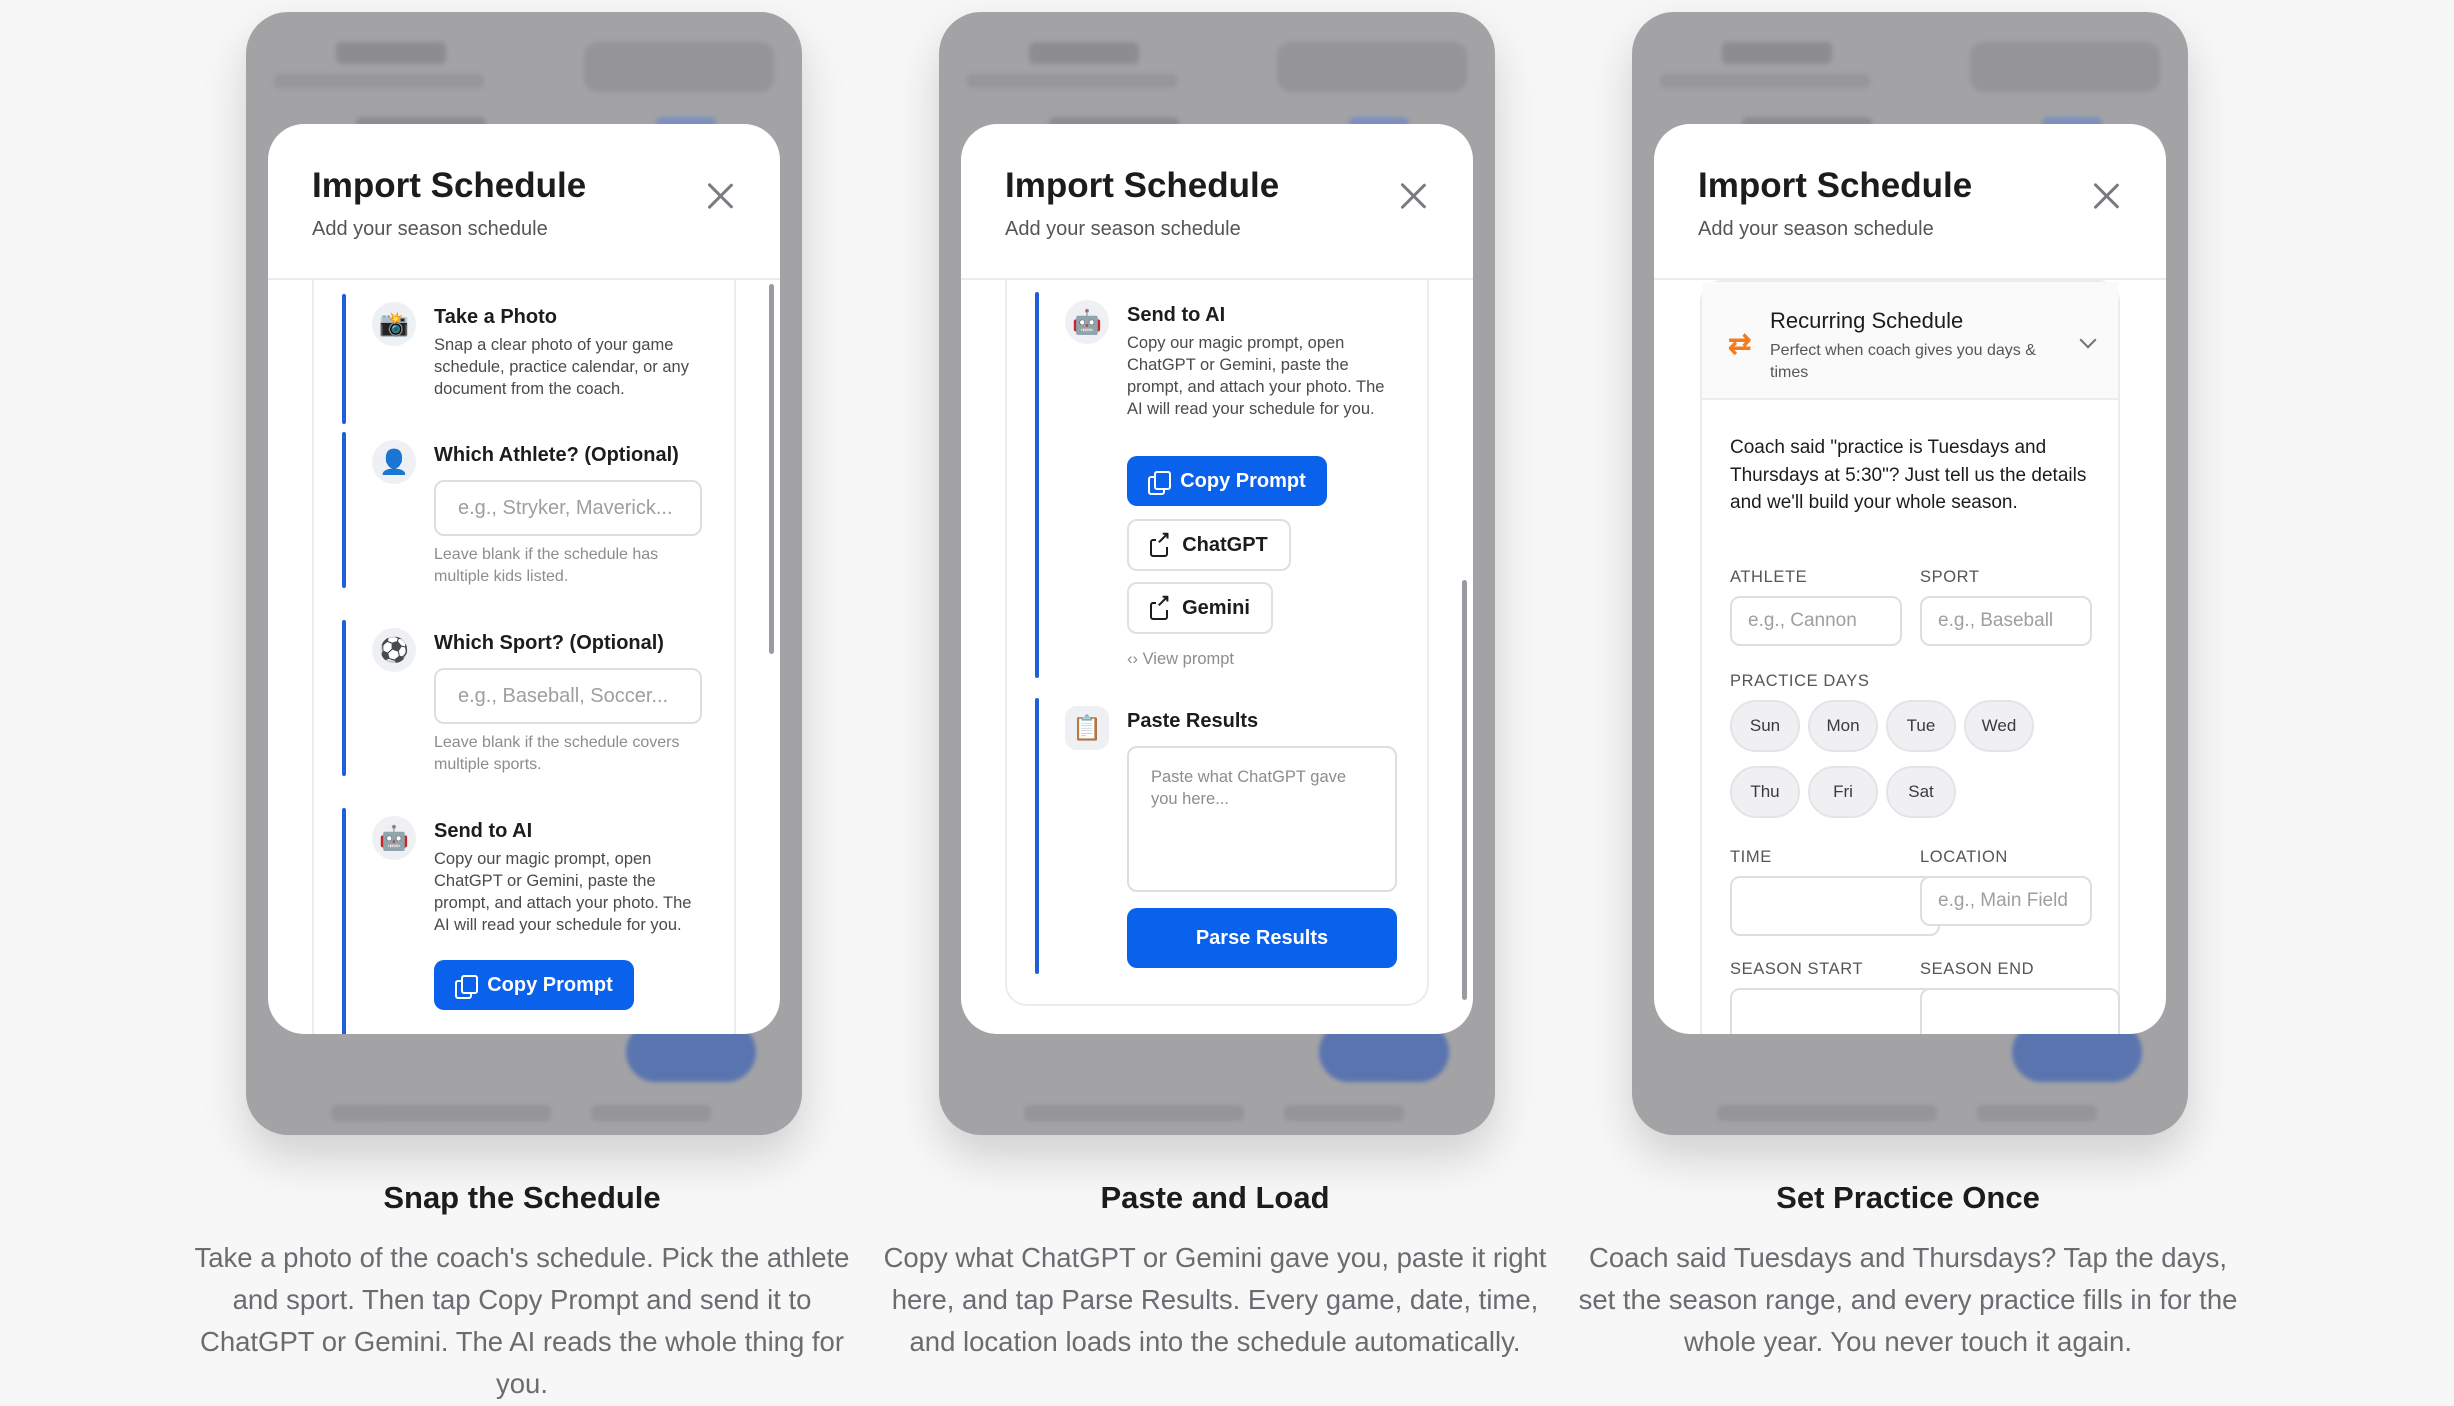 Image resolution: width=2454 pixels, height=1406 pixels. Describe the element at coordinates (495, 317) in the screenshot. I see `step-title: Take a Photo` at that location.